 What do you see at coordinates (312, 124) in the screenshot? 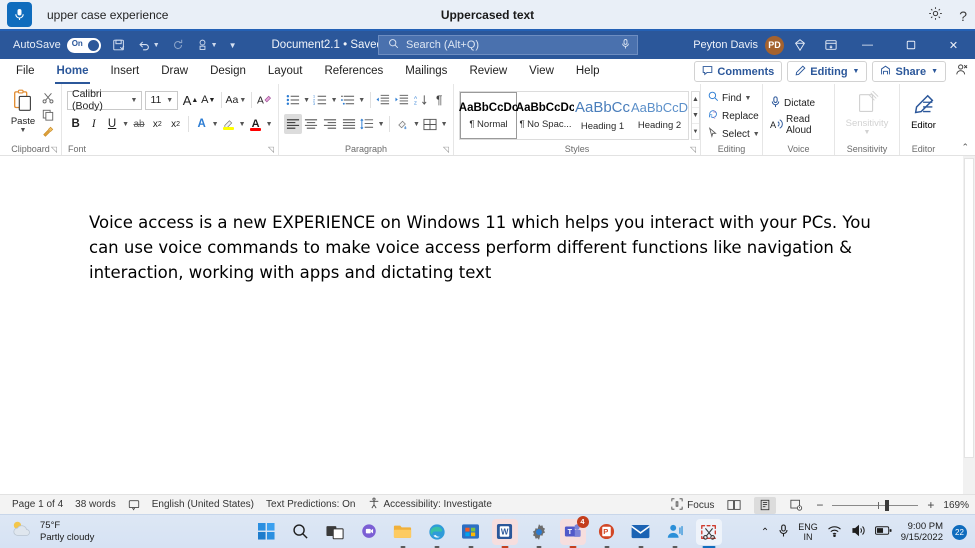
I see `align-center-icon` at bounding box center [312, 124].